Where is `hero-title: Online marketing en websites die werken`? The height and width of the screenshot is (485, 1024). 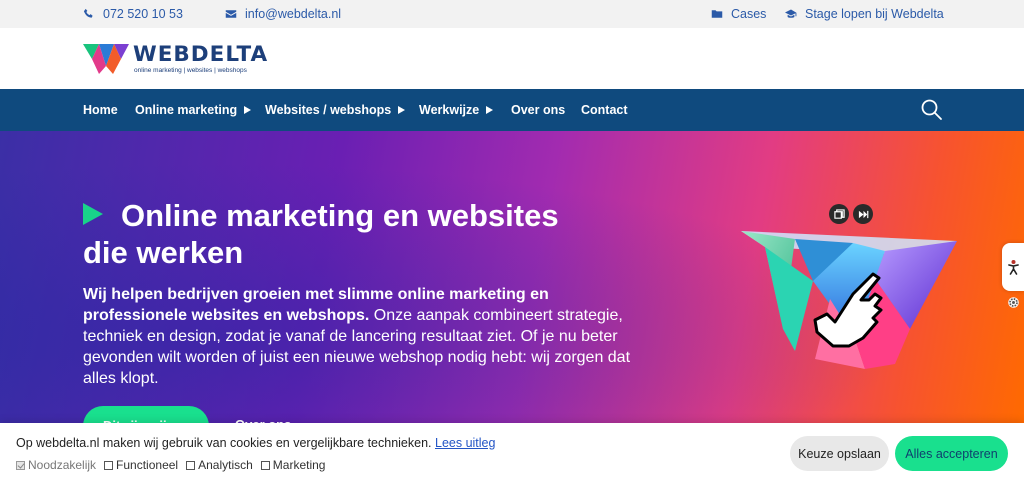 hero-title: Online marketing en websites die werken is located at coordinates (363, 234).